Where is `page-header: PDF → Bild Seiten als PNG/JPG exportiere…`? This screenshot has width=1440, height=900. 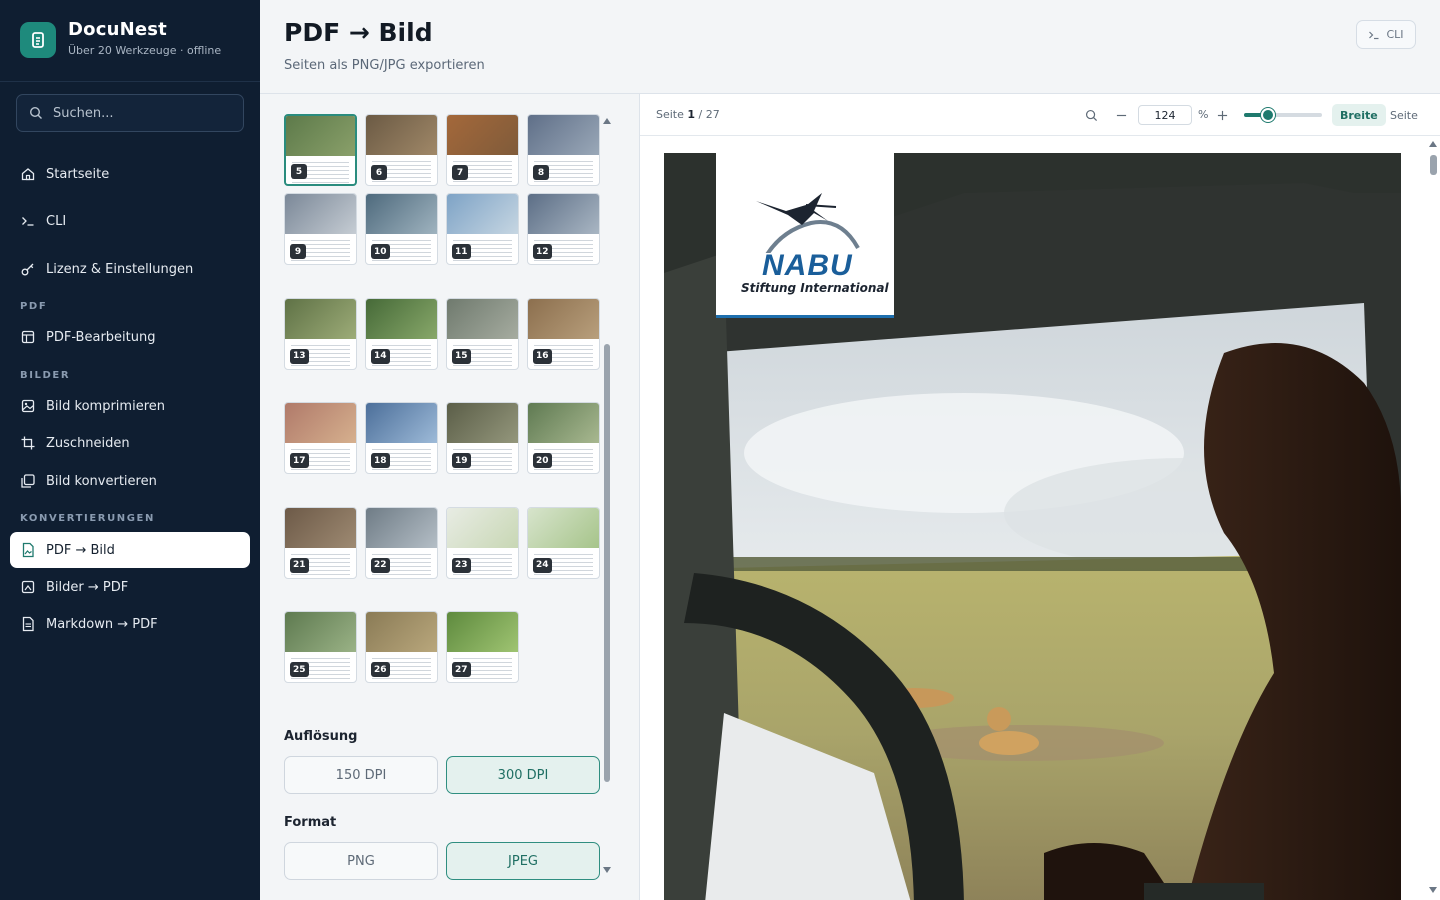
page-header: PDF → Bild Seiten als PNG/JPG exportiere… is located at coordinates (850, 47).